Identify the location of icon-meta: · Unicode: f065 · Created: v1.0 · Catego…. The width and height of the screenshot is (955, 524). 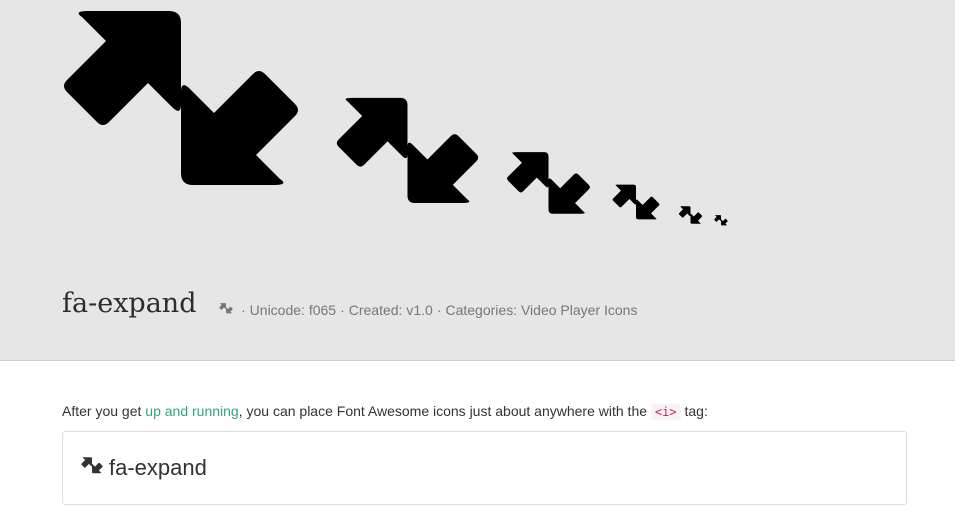
(428, 310).